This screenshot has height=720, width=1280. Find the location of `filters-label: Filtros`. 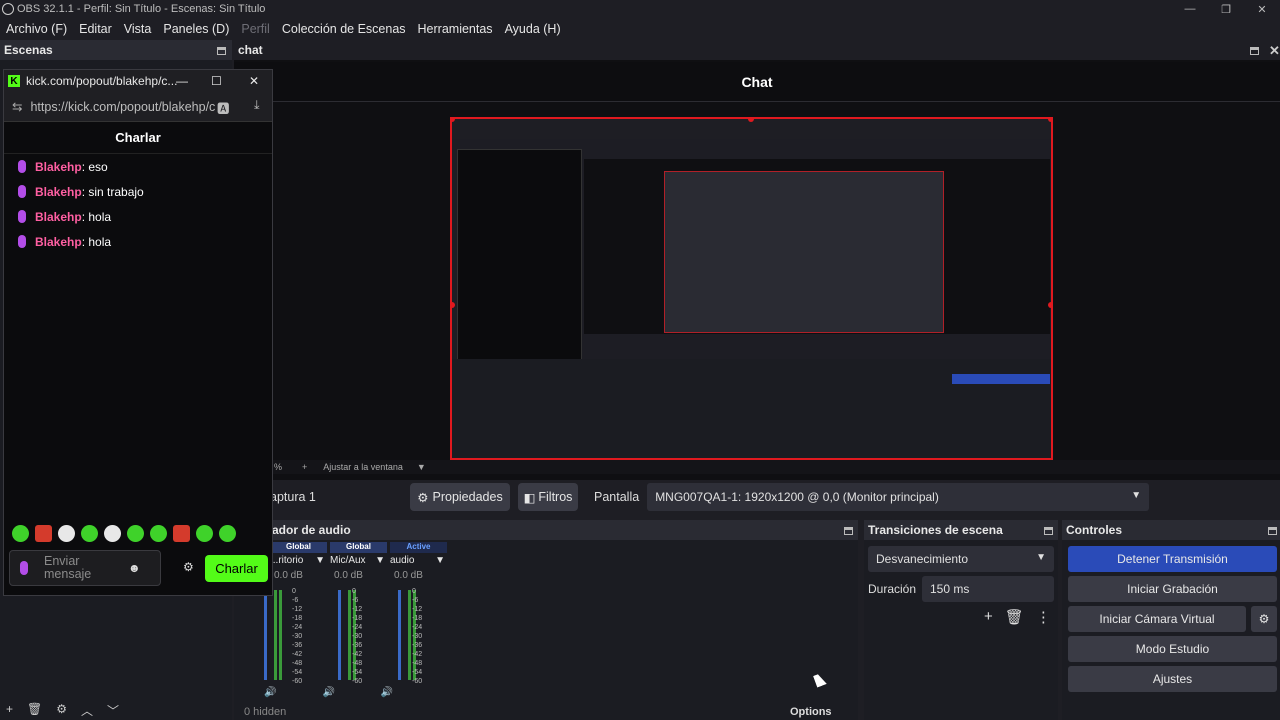

filters-label: Filtros is located at coordinates (555, 497).